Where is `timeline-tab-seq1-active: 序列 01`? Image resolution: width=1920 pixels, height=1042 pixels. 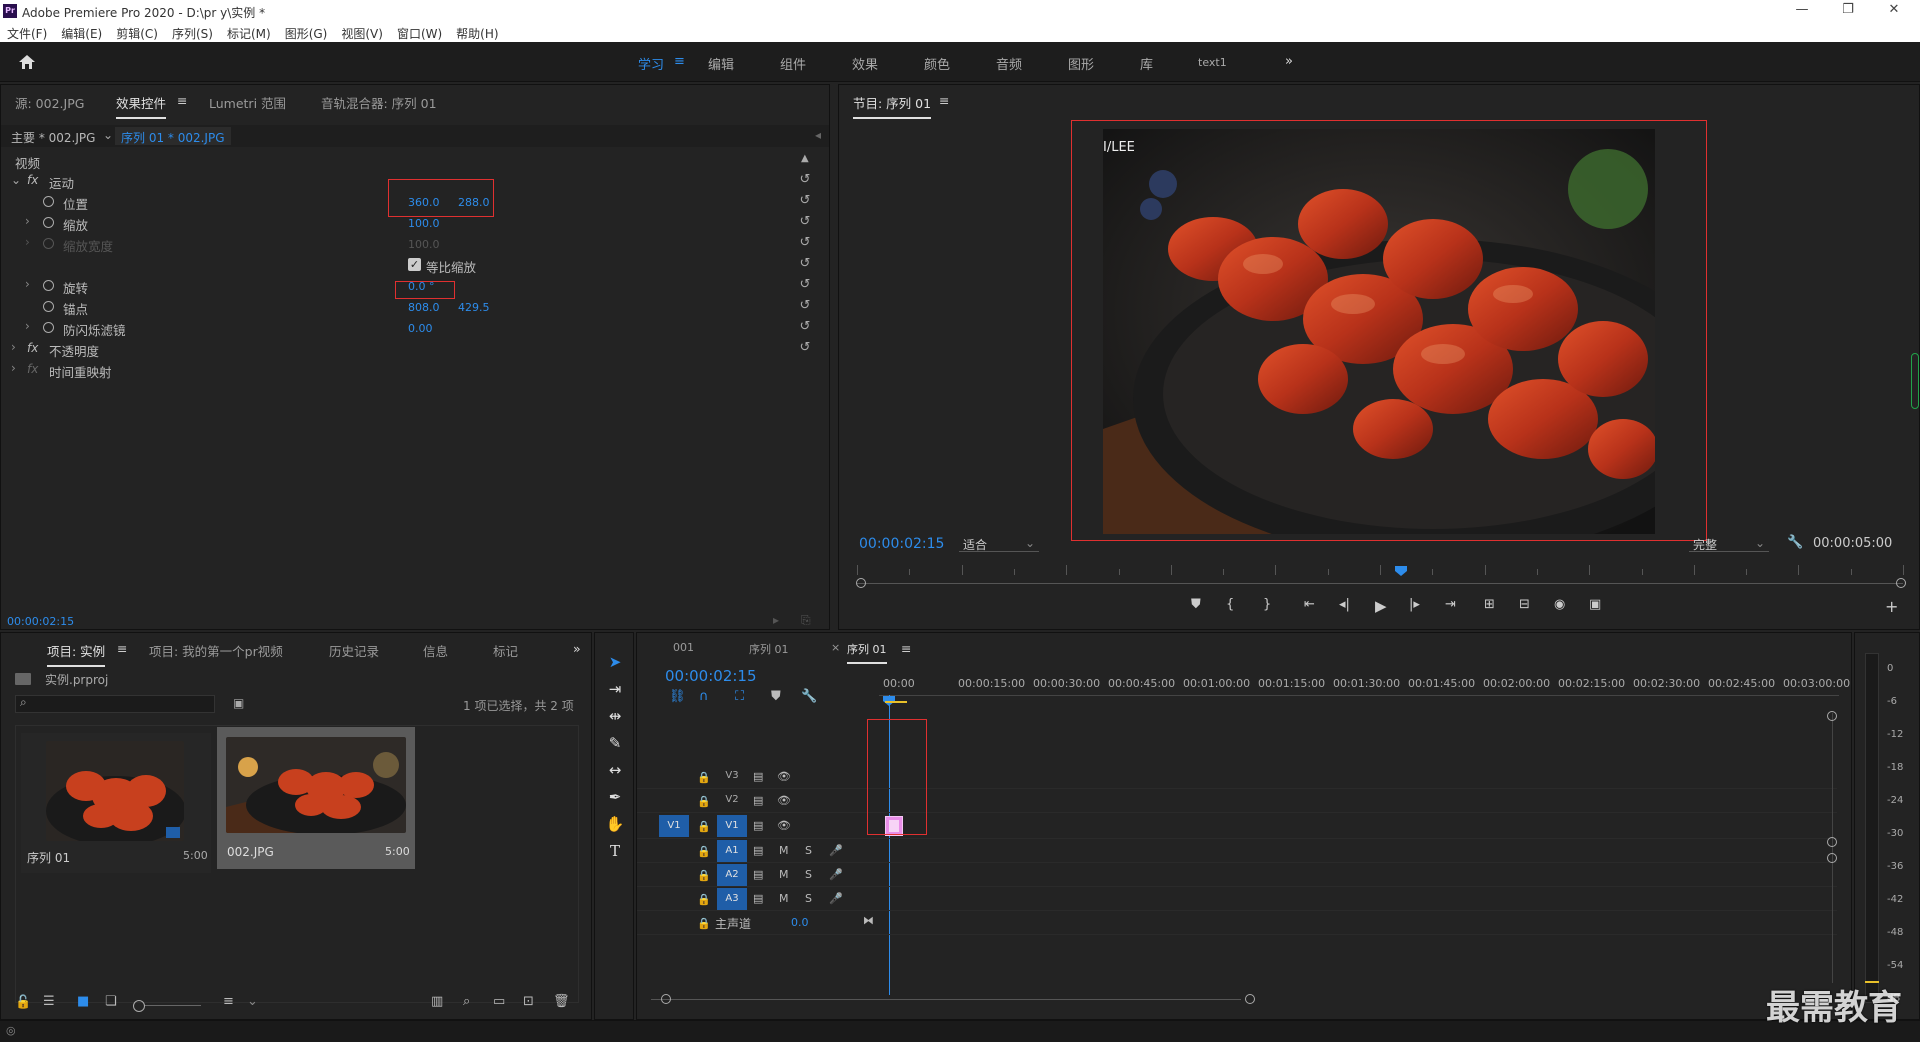 timeline-tab-seq1-active: 序列 01 is located at coordinates (867, 652).